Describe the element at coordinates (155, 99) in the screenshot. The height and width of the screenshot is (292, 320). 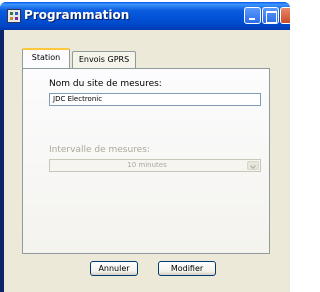
I see `site-name-input: JDC Electronic` at that location.